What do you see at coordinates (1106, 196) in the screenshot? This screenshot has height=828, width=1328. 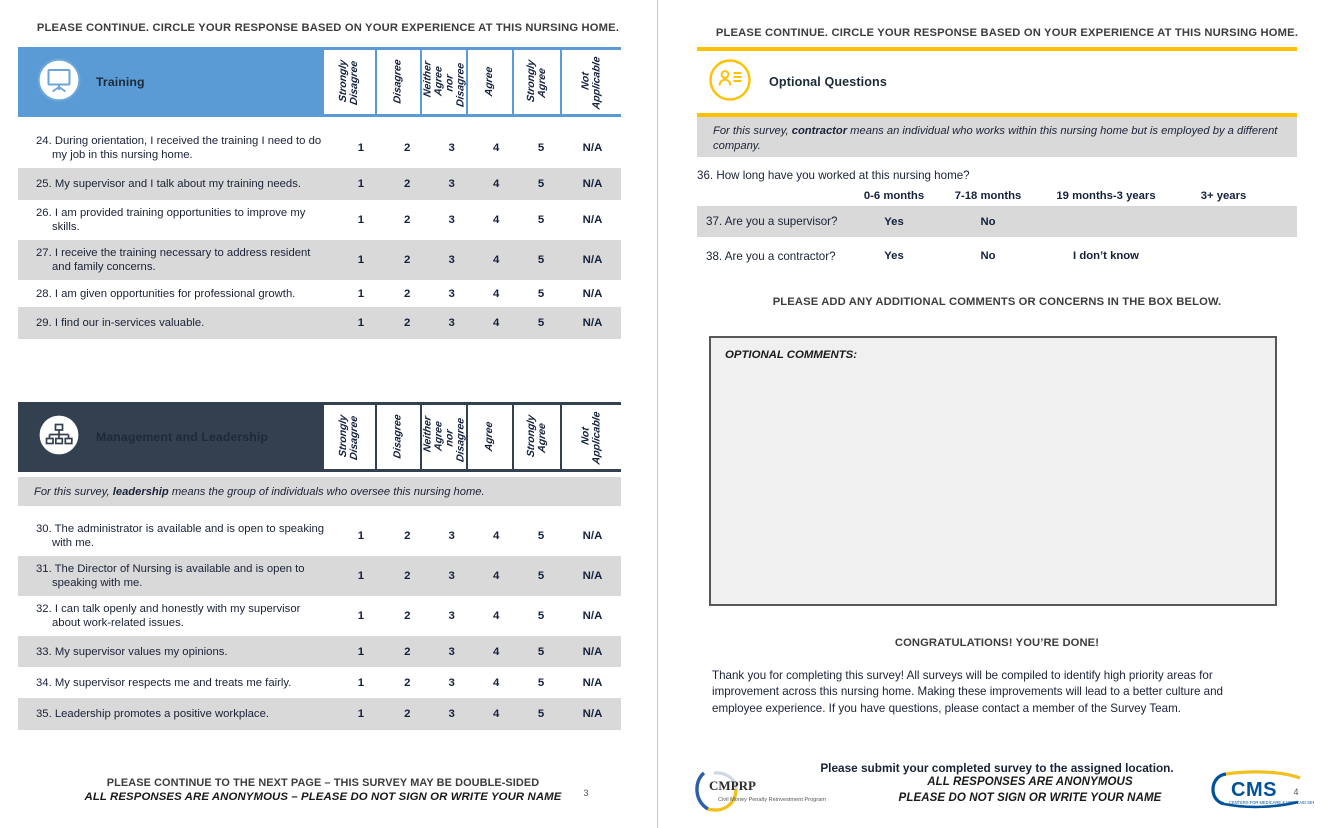 I see `choice-19-months-3-years: 19 months-3 years` at bounding box center [1106, 196].